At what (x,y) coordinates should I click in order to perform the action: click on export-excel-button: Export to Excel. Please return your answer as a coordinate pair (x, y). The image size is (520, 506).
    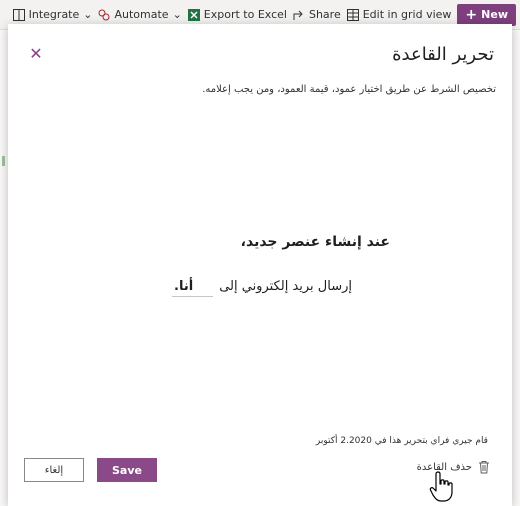
    Looking at the image, I should click on (237, 14).